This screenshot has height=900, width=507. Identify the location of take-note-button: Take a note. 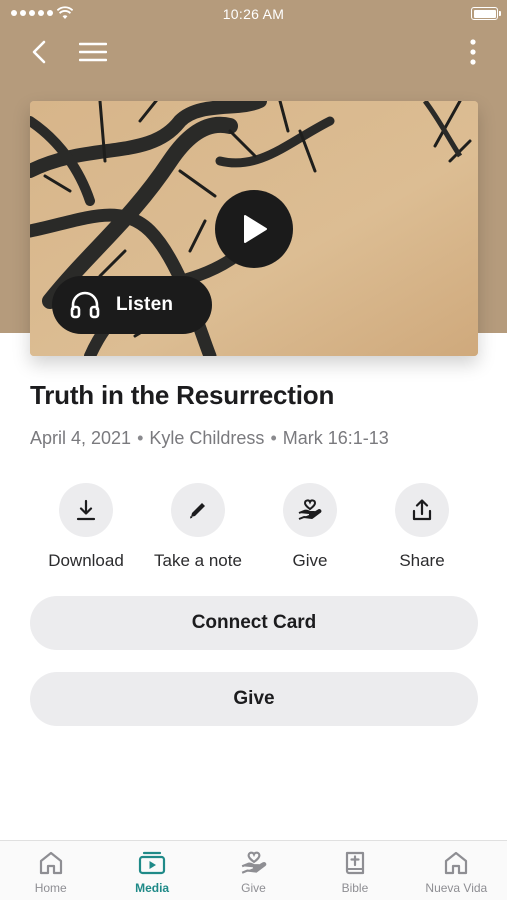
(198, 527).